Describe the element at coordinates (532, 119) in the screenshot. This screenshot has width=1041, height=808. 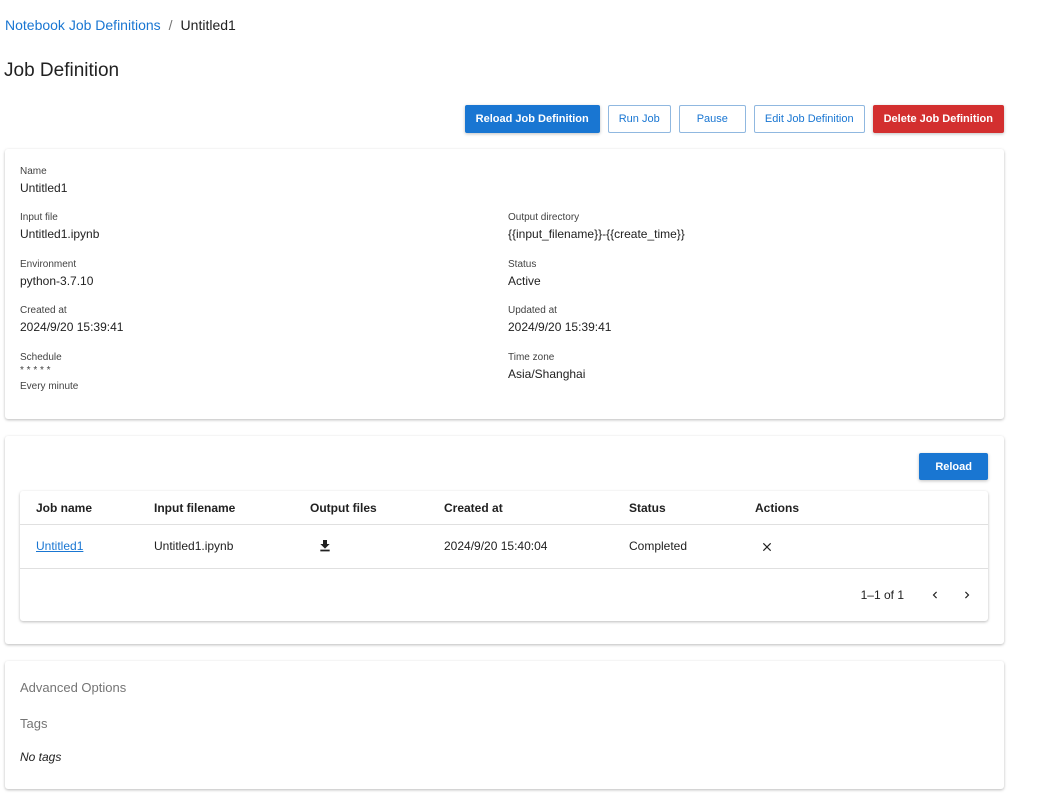
I see `reload-job-definition-button: Reload Job Definition` at that location.